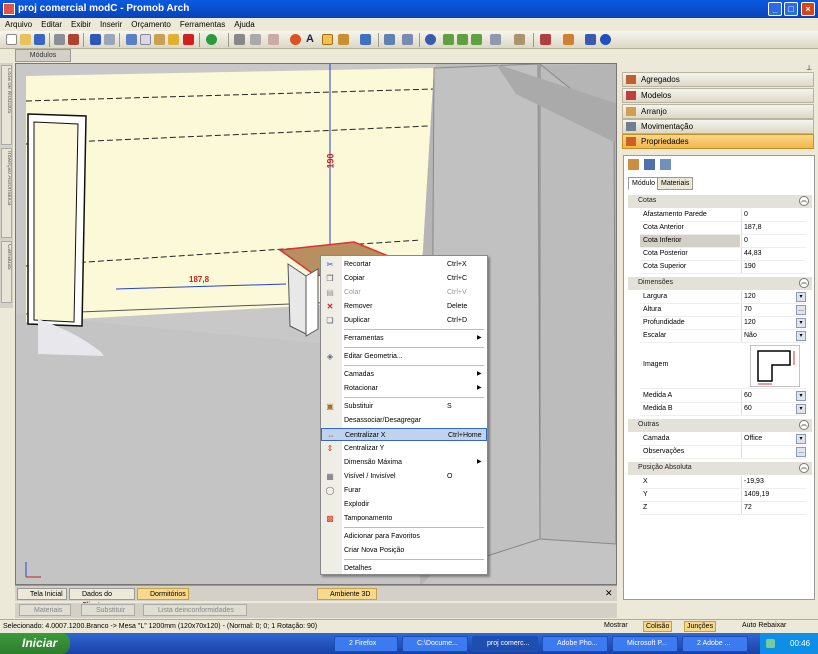 The height and width of the screenshot is (654, 818). Describe the element at coordinates (407, 39) in the screenshot. I see `camera-icon` at that location.